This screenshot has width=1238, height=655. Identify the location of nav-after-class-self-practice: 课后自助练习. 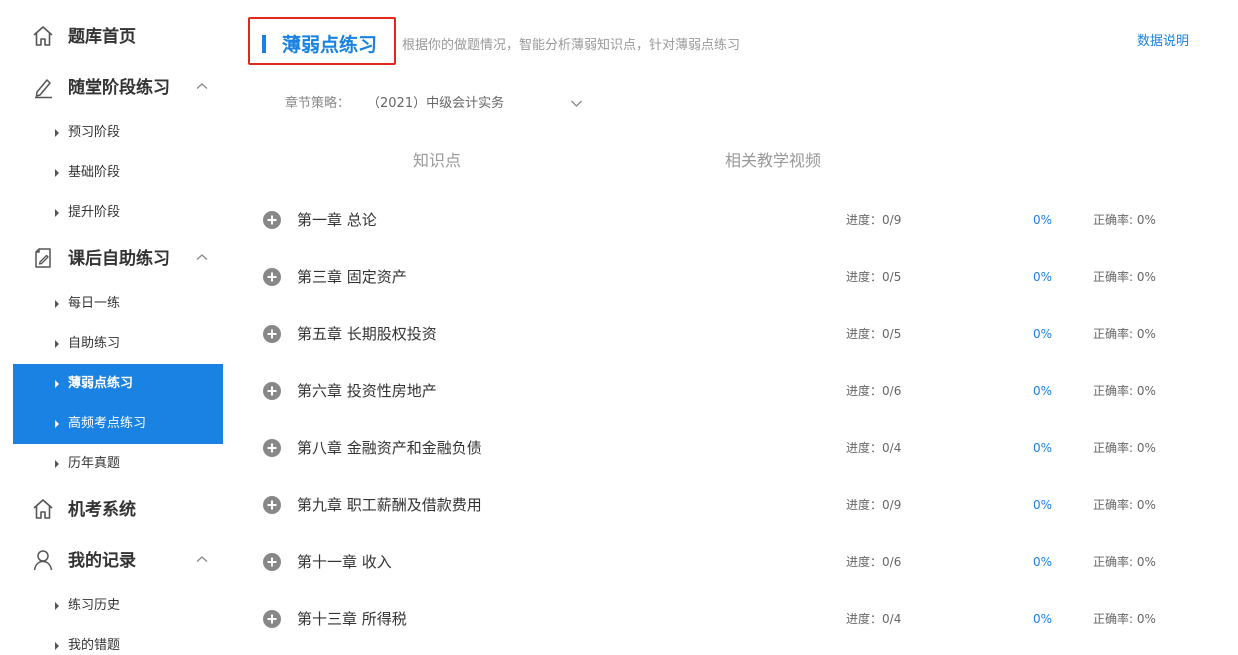
(118, 259).